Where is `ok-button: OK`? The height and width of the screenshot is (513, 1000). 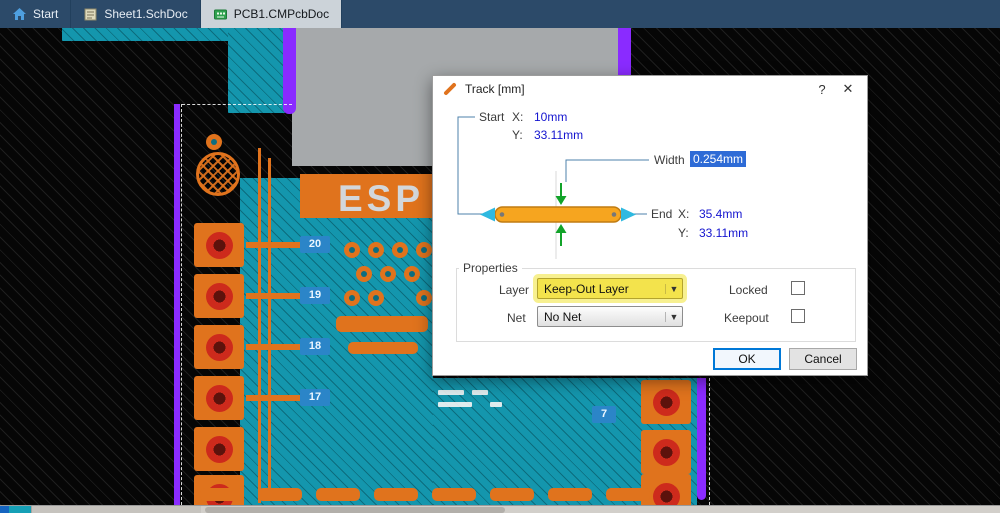 ok-button: OK is located at coordinates (747, 359).